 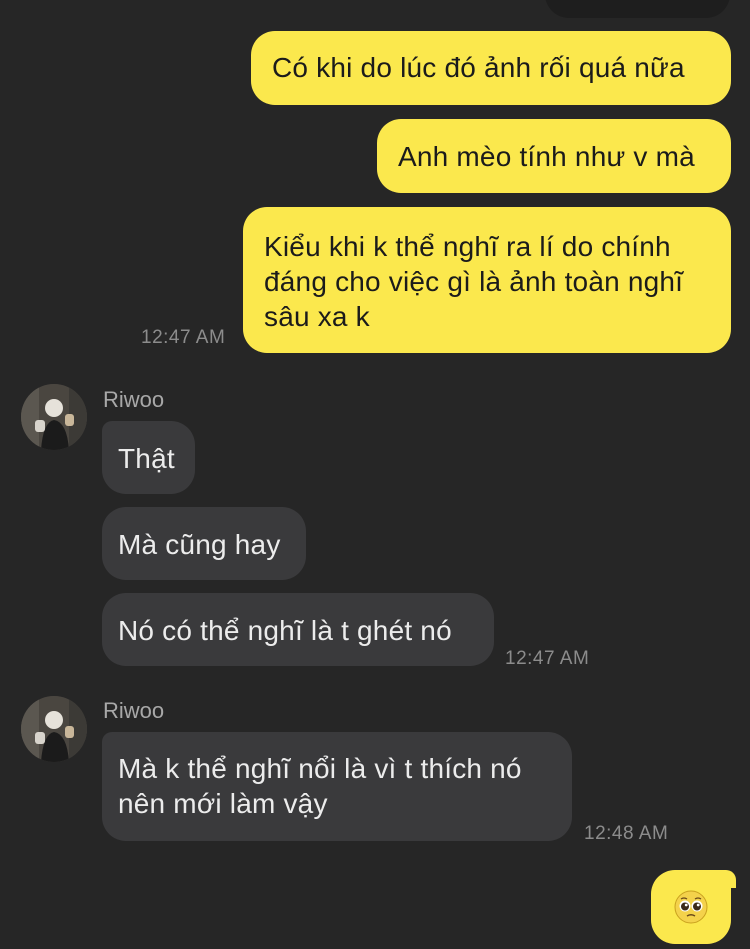 I want to click on pleading-face-emoji, so click(x=691, y=907).